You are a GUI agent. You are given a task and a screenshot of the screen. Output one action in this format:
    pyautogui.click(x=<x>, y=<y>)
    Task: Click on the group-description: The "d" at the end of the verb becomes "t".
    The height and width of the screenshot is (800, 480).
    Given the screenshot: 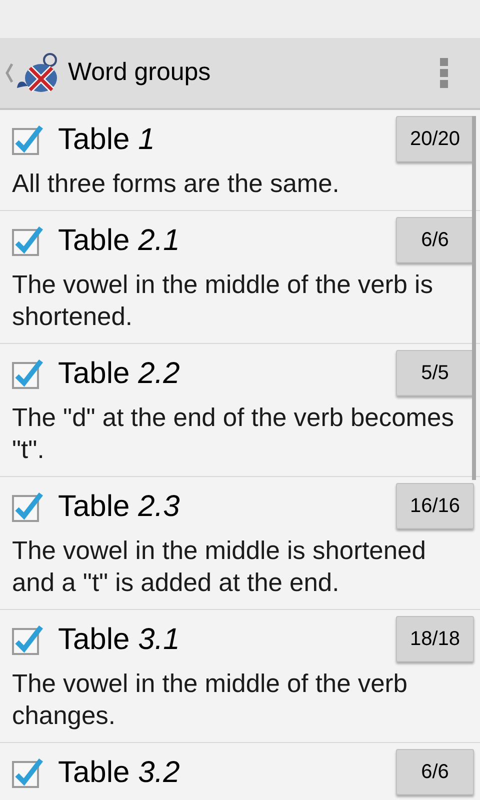 What is the action you would take?
    pyautogui.click(x=233, y=434)
    